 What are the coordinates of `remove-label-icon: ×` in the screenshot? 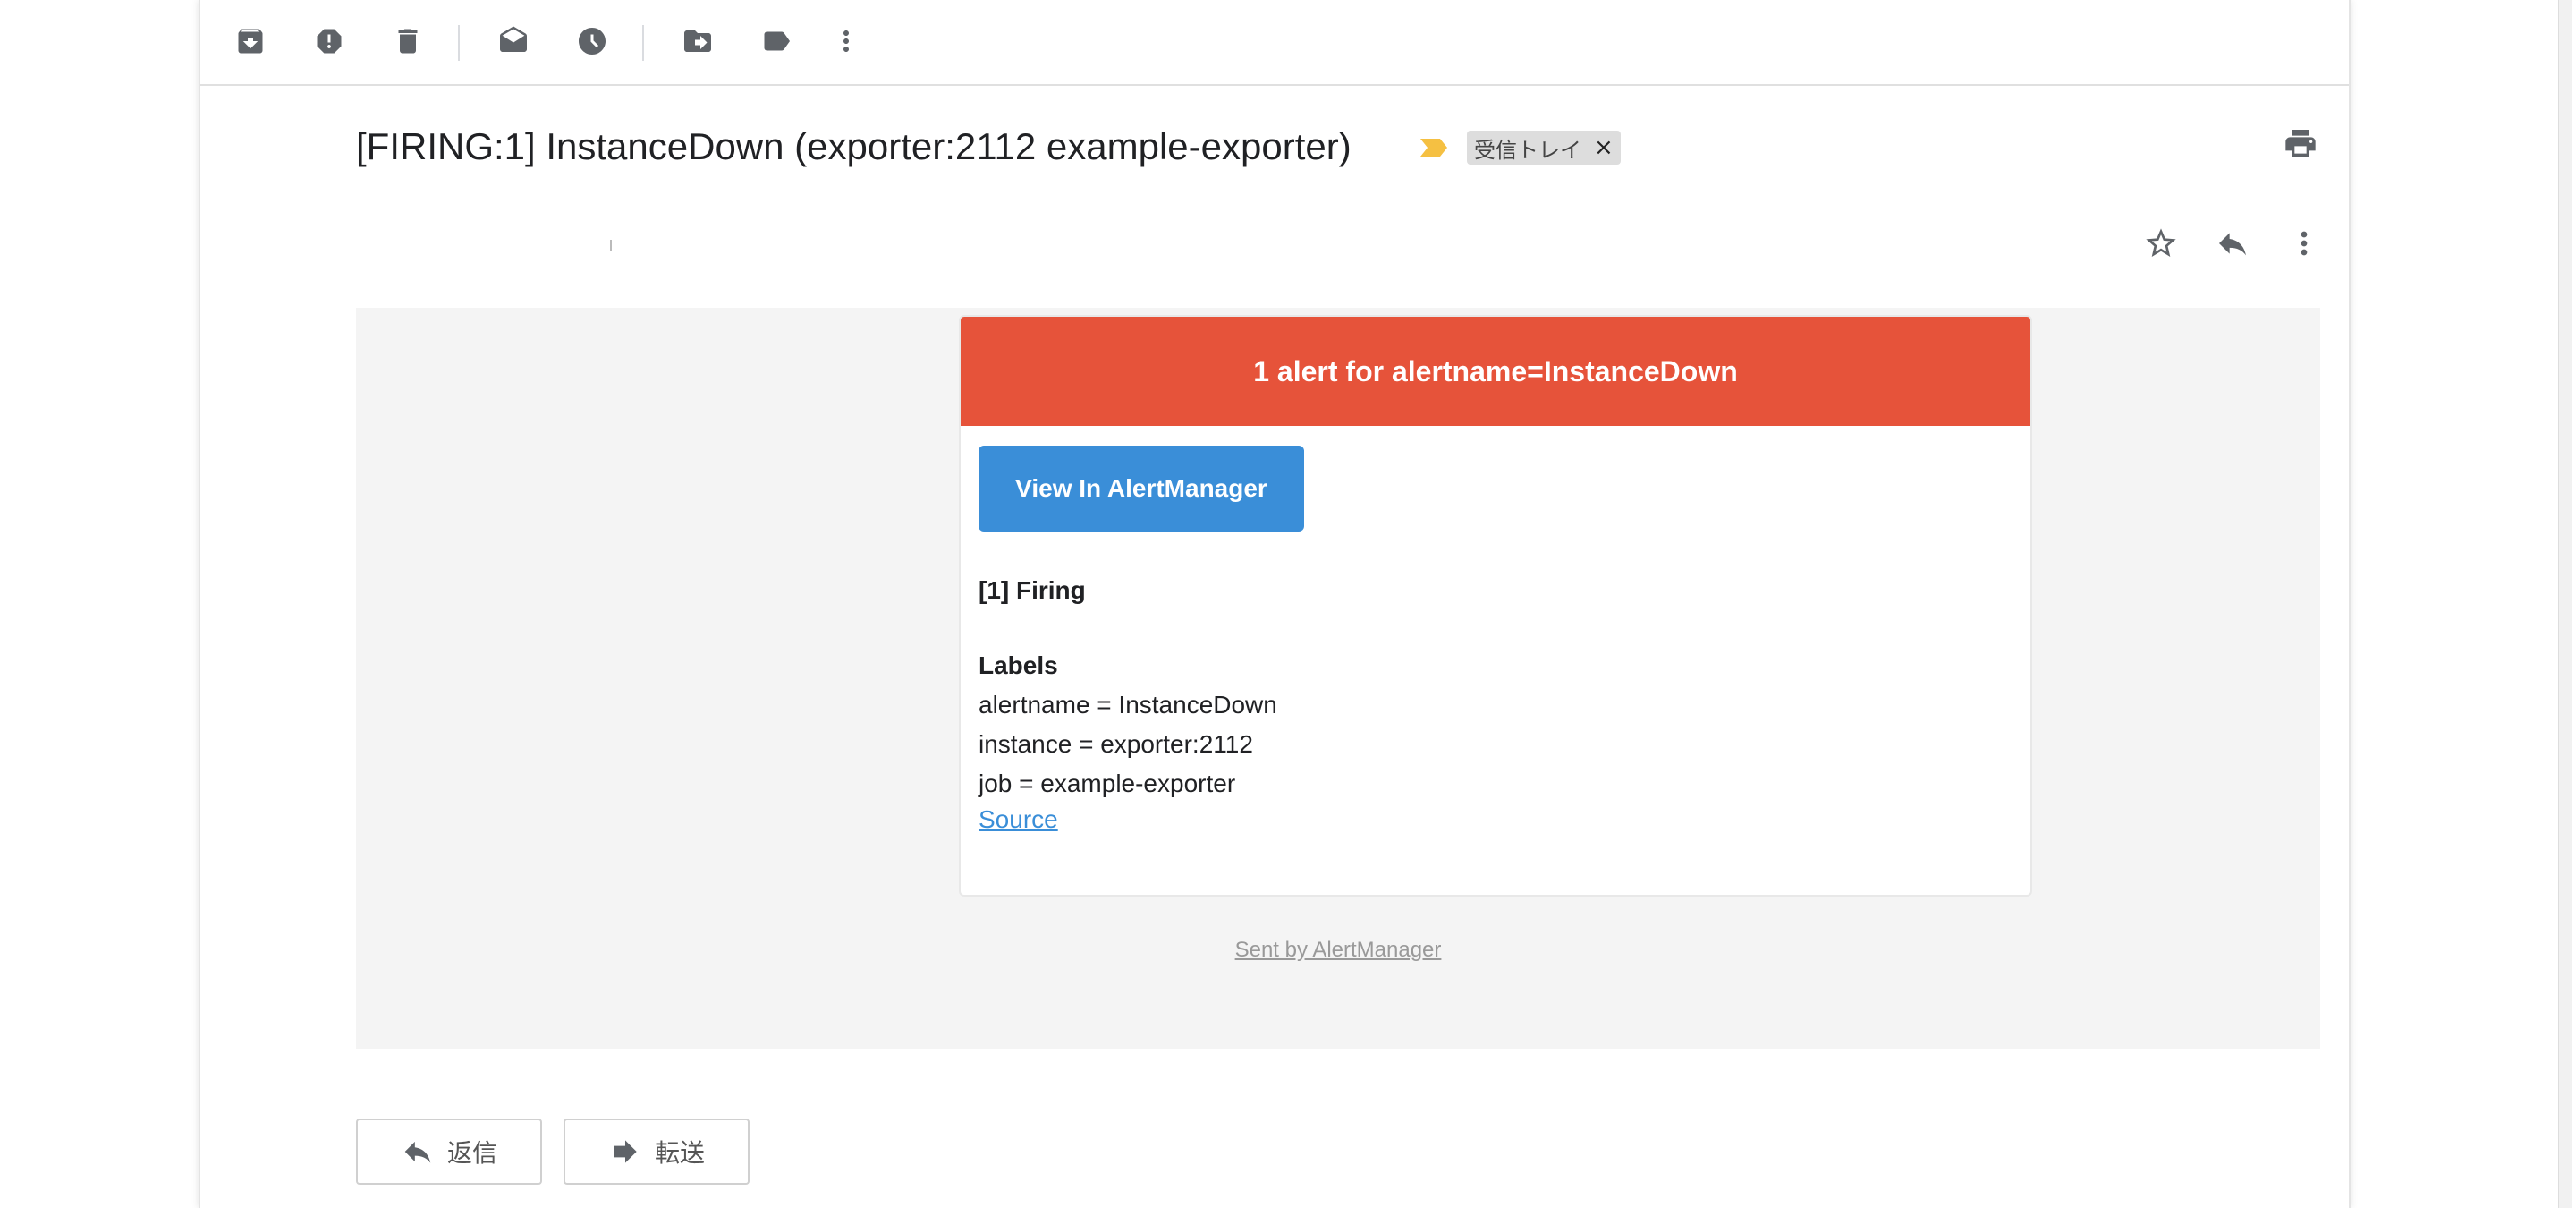 It's located at (1604, 147).